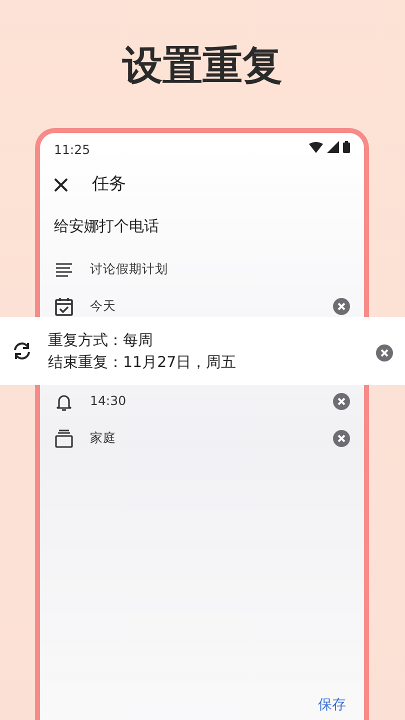 This screenshot has width=405, height=720. Describe the element at coordinates (203, 306) in the screenshot. I see `row-text: 今天` at that location.